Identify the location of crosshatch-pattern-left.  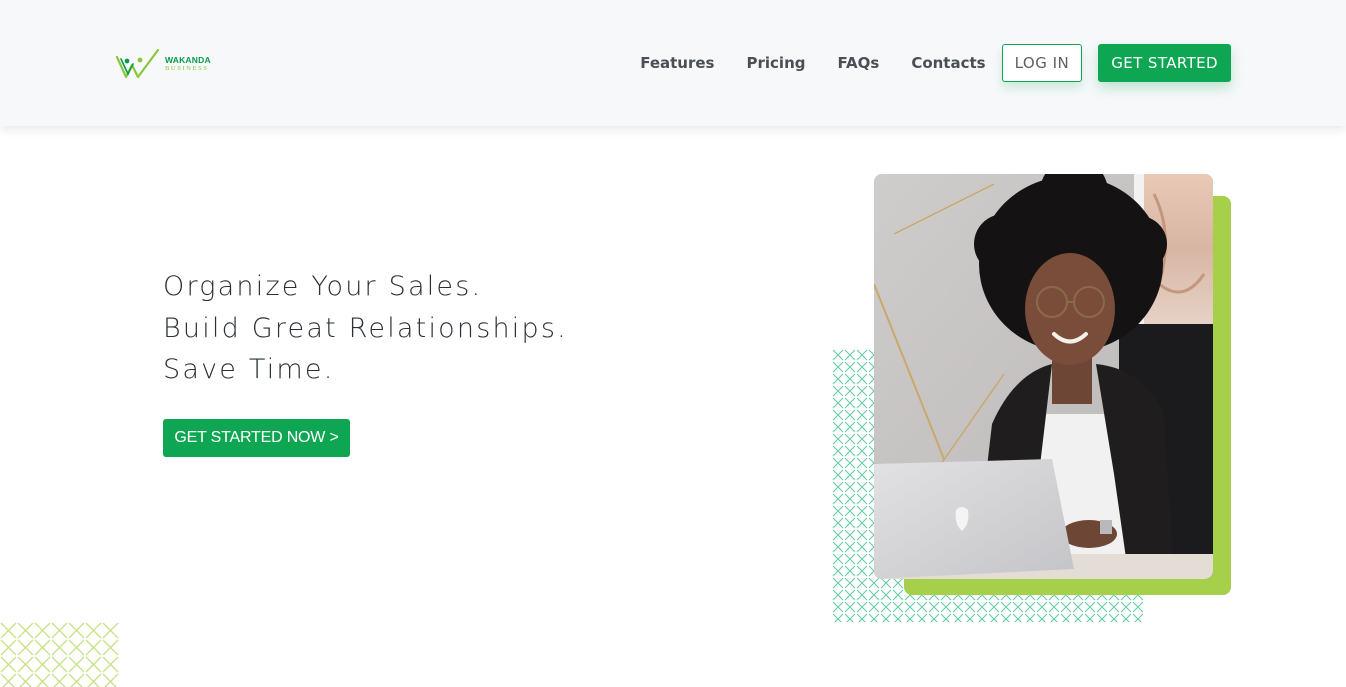
(60, 654).